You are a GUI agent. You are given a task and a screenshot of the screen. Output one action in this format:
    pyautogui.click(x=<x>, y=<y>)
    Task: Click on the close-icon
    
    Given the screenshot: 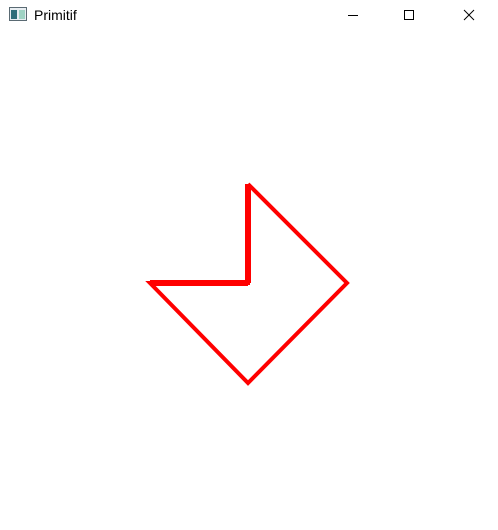 What is the action you would take?
    pyautogui.click(x=469, y=15)
    